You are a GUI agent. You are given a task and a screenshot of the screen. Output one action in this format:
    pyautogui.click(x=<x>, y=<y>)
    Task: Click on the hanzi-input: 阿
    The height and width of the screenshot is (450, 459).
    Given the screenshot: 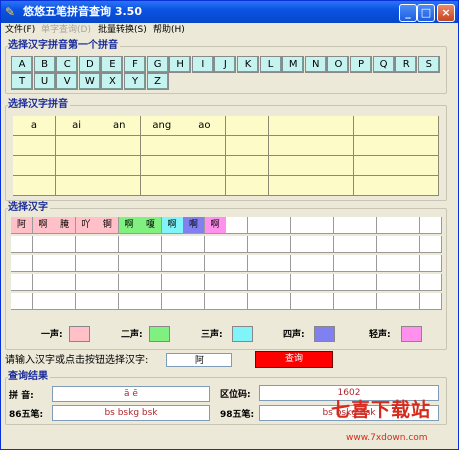 What is the action you would take?
    pyautogui.click(x=199, y=360)
    